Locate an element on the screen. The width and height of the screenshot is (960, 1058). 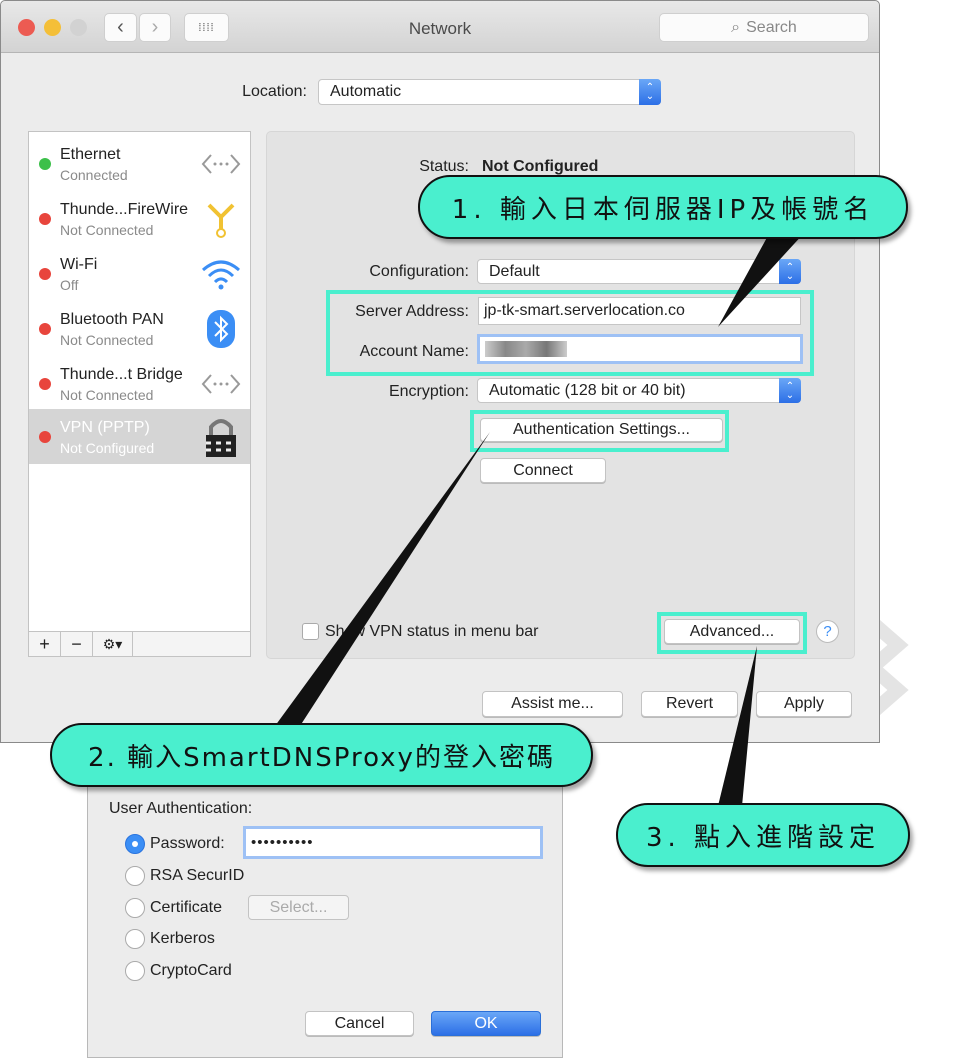
callout-step-1: 1. 輸入日本伺服器IP及帳號名 is located at coordinates (663, 207).